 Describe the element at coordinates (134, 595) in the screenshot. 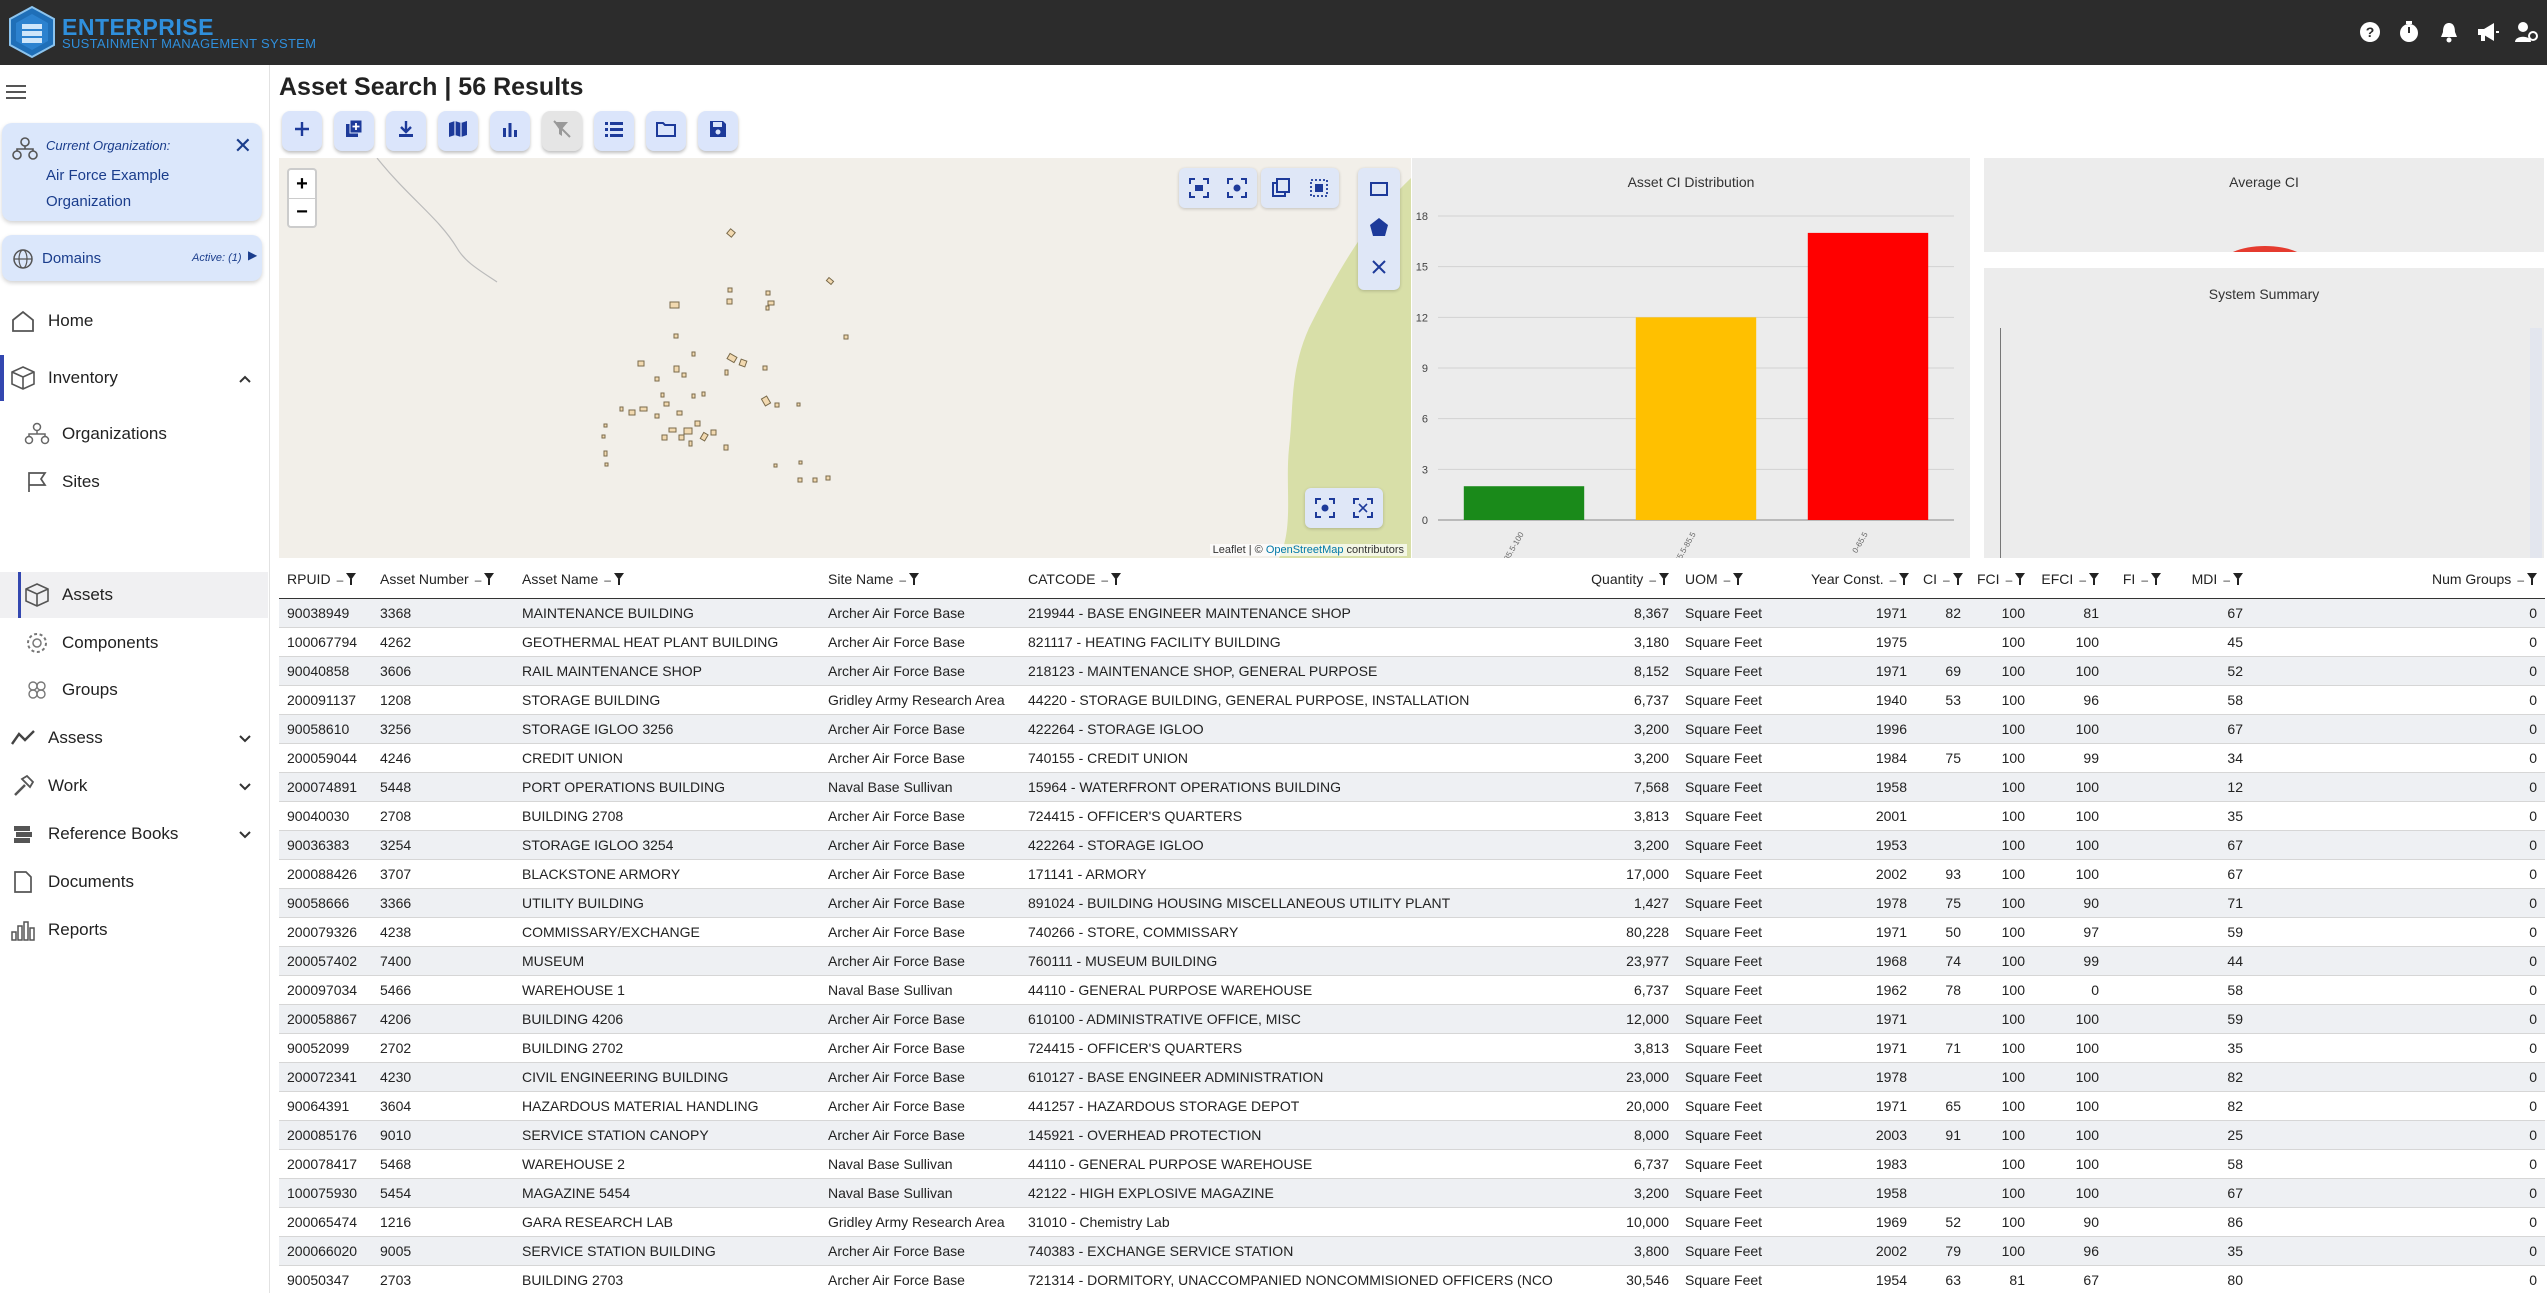

I see `sidebar-item-assets: Assets` at that location.